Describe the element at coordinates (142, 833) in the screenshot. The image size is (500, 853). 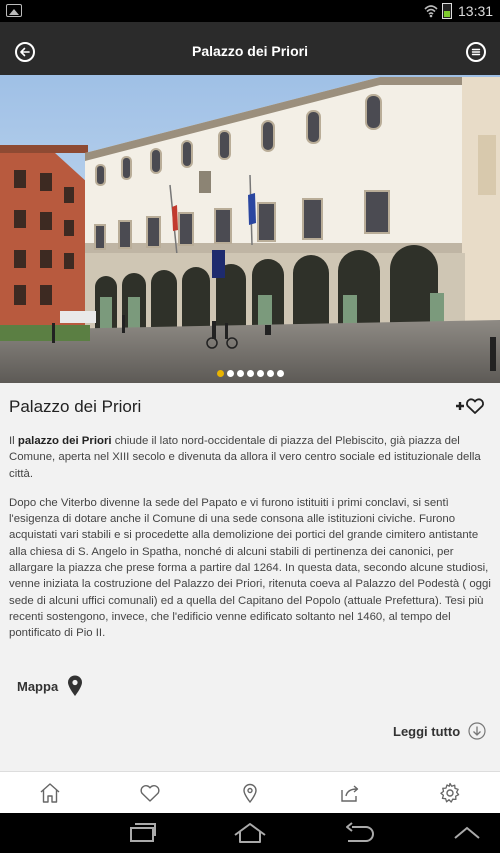
I see `recent-apps-icon` at that location.